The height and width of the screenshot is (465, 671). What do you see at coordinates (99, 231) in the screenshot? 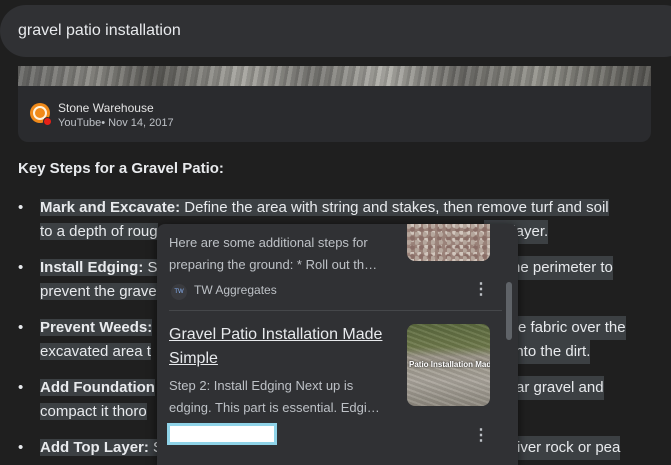
I see `step-text: to a depth of roug` at bounding box center [99, 231].